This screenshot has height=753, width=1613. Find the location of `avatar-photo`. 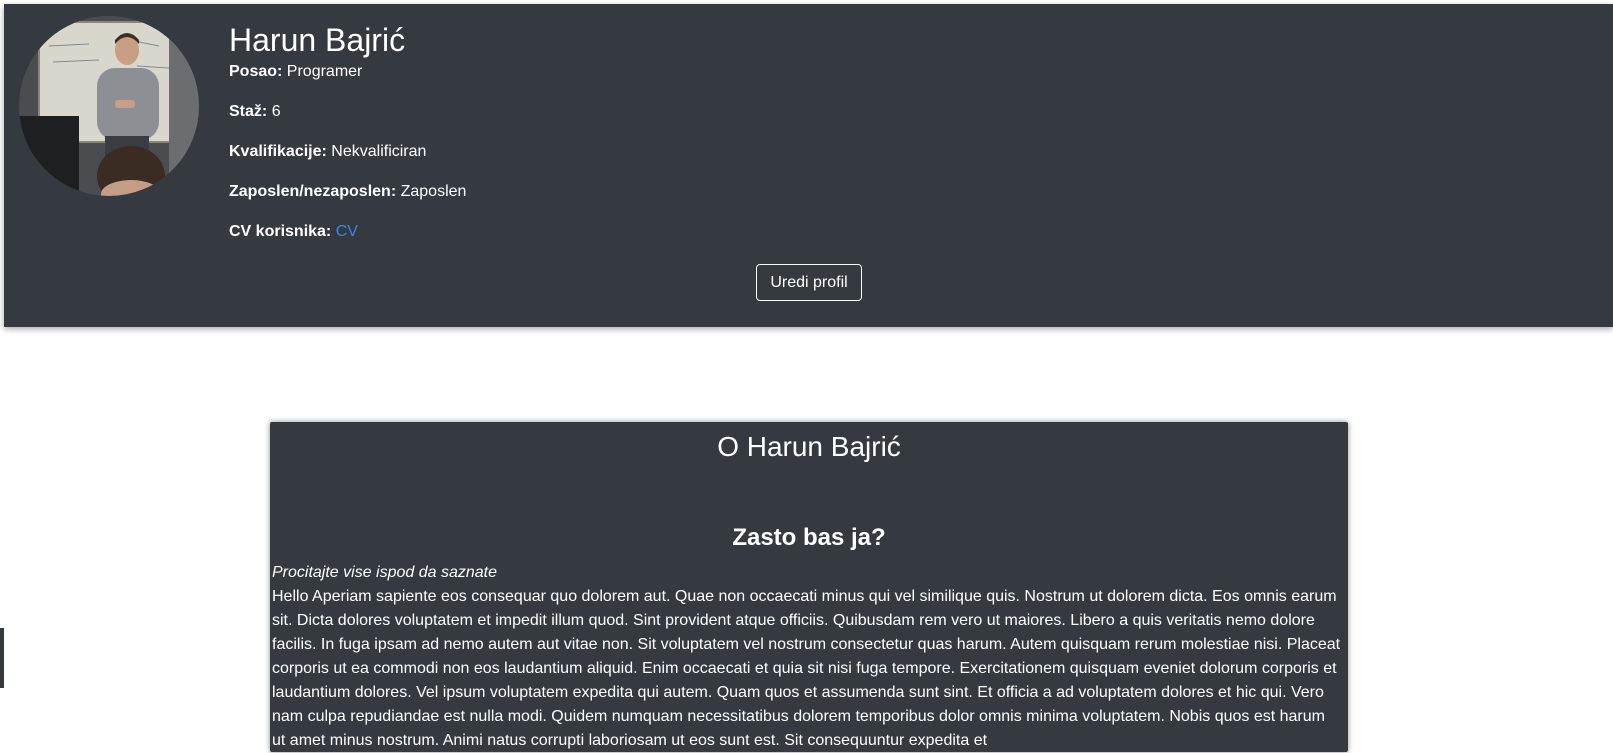

avatar-photo is located at coordinates (109, 106).